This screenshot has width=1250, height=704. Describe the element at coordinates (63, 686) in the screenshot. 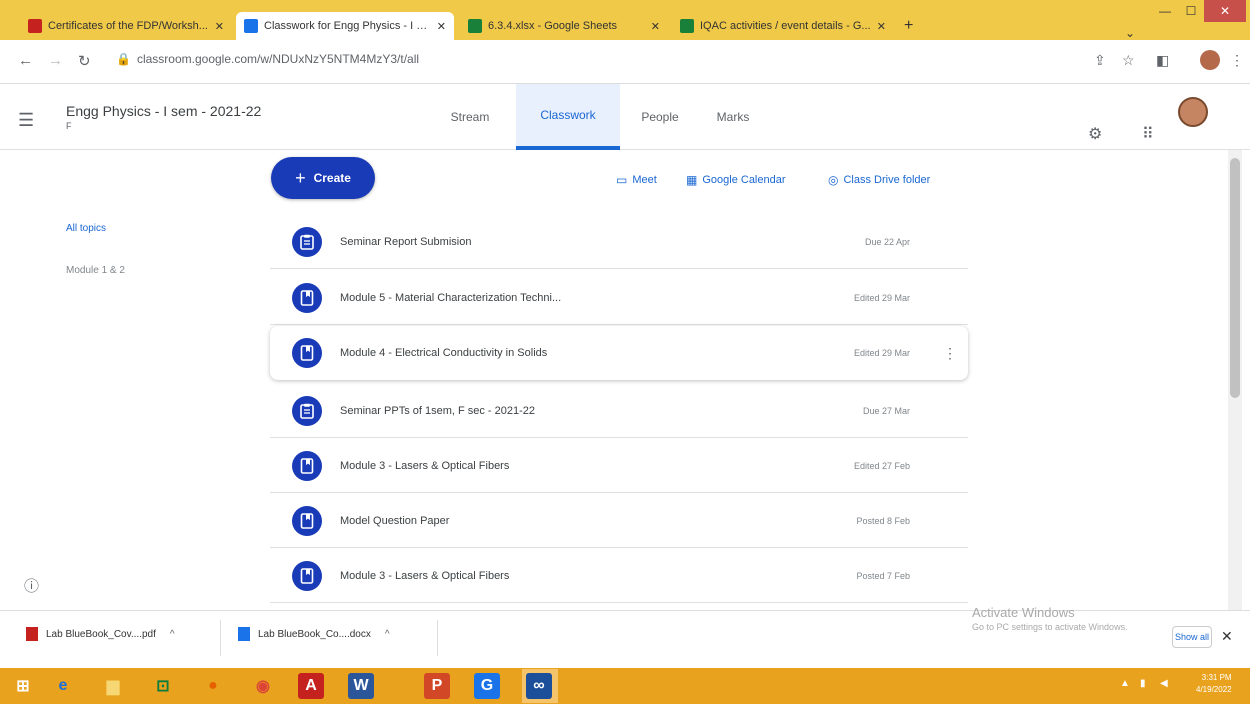

I see `internet-explorer-icon: e` at that location.